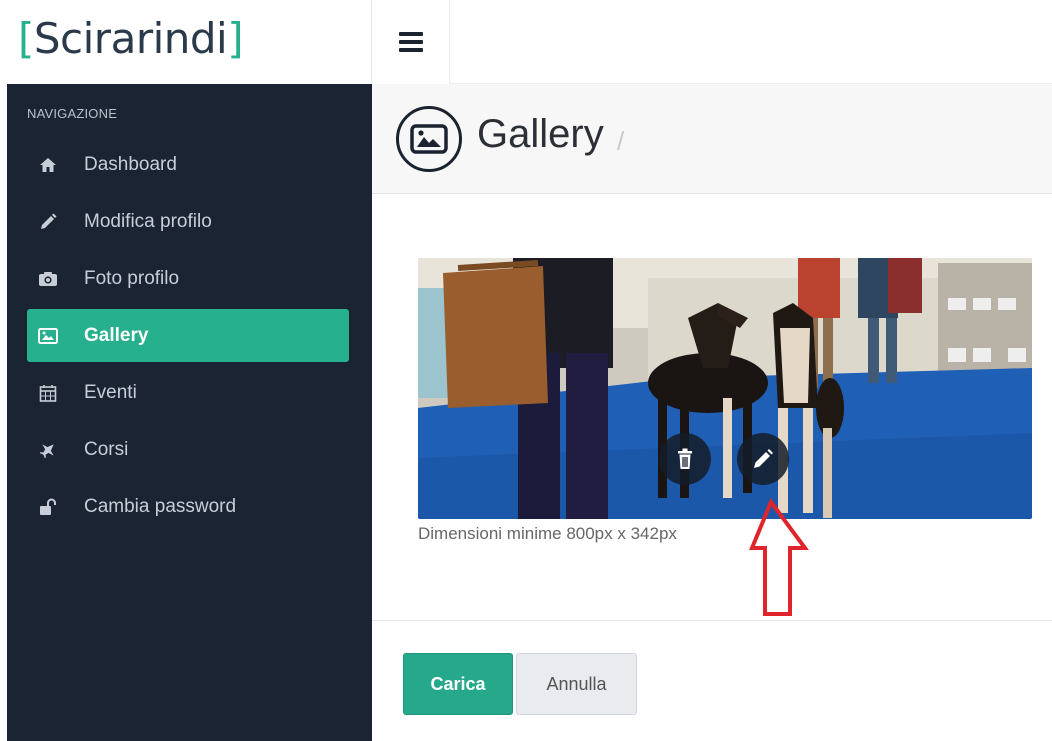  I want to click on sidebar-item-modifica-profilo: Modifica profilo, so click(188, 221).